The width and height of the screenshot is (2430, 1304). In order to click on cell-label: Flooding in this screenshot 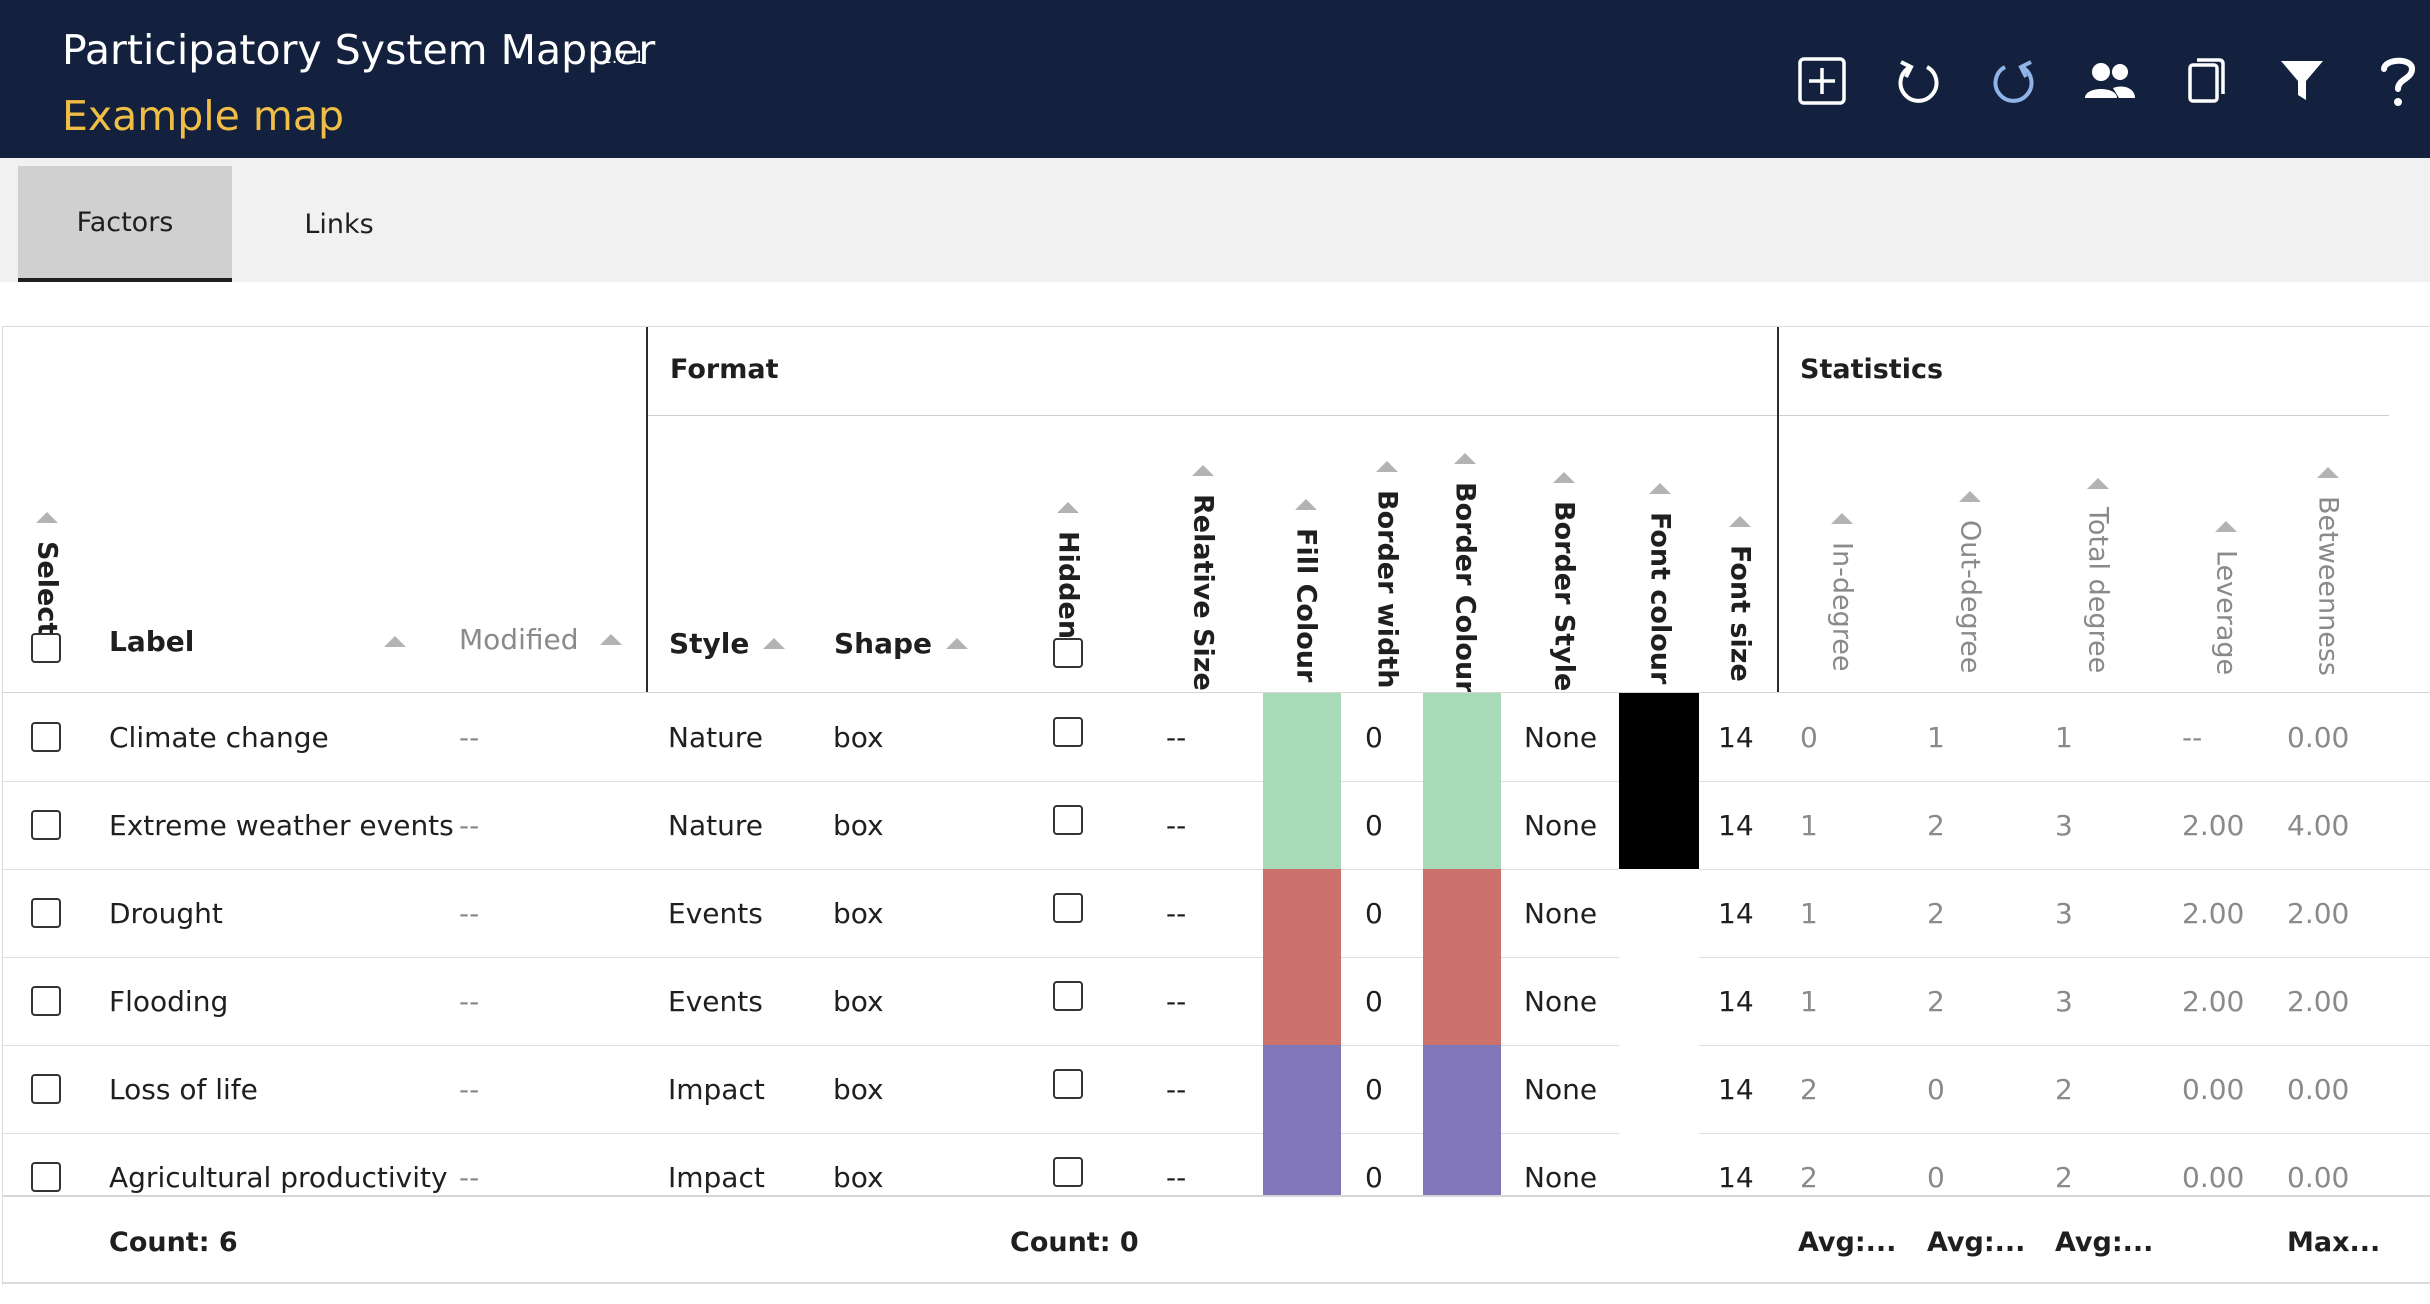, I will do `click(168, 1001)`.